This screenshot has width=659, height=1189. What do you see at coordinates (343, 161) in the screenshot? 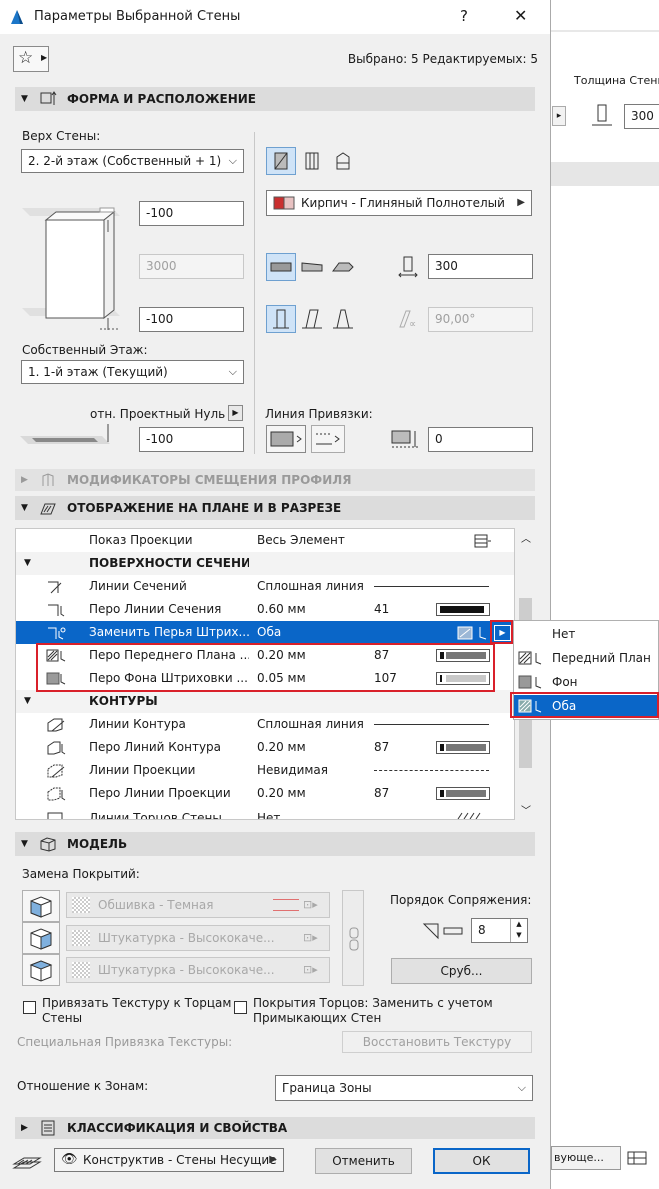
I see `structure-profile-button` at bounding box center [343, 161].